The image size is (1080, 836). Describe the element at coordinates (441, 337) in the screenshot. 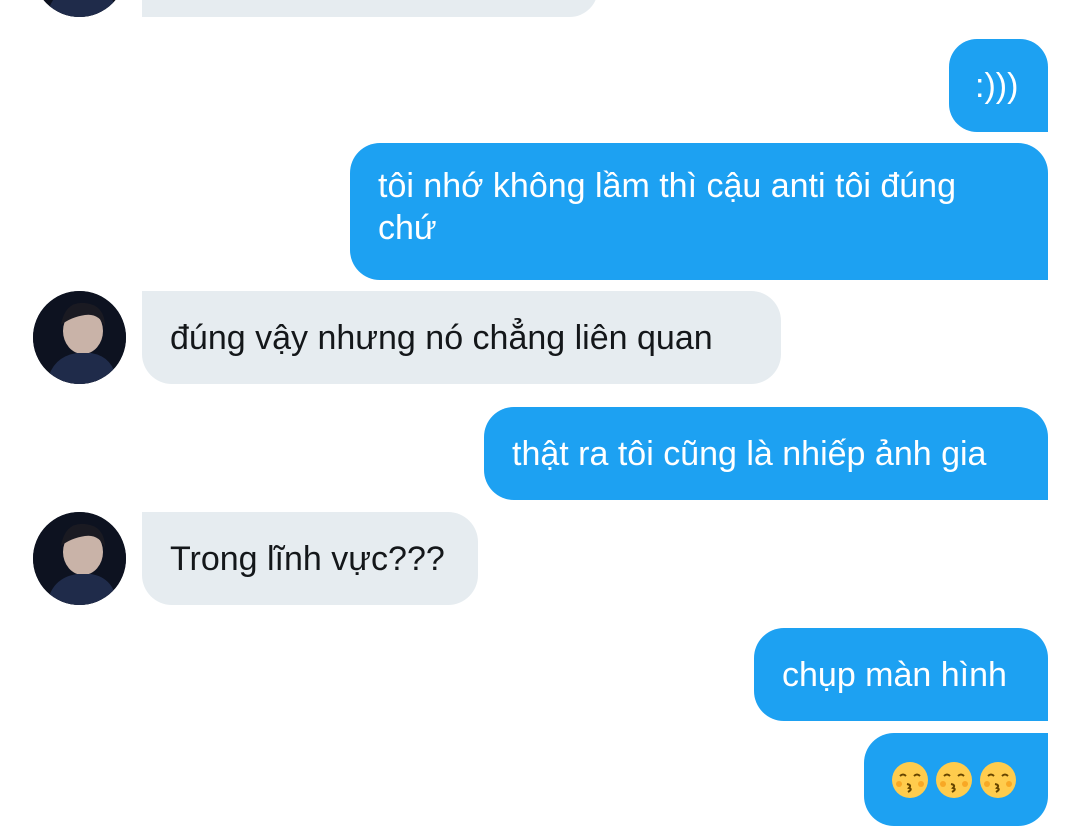

I see `message-text: đúng vậy nhưng nó chẳng liên quan` at that location.